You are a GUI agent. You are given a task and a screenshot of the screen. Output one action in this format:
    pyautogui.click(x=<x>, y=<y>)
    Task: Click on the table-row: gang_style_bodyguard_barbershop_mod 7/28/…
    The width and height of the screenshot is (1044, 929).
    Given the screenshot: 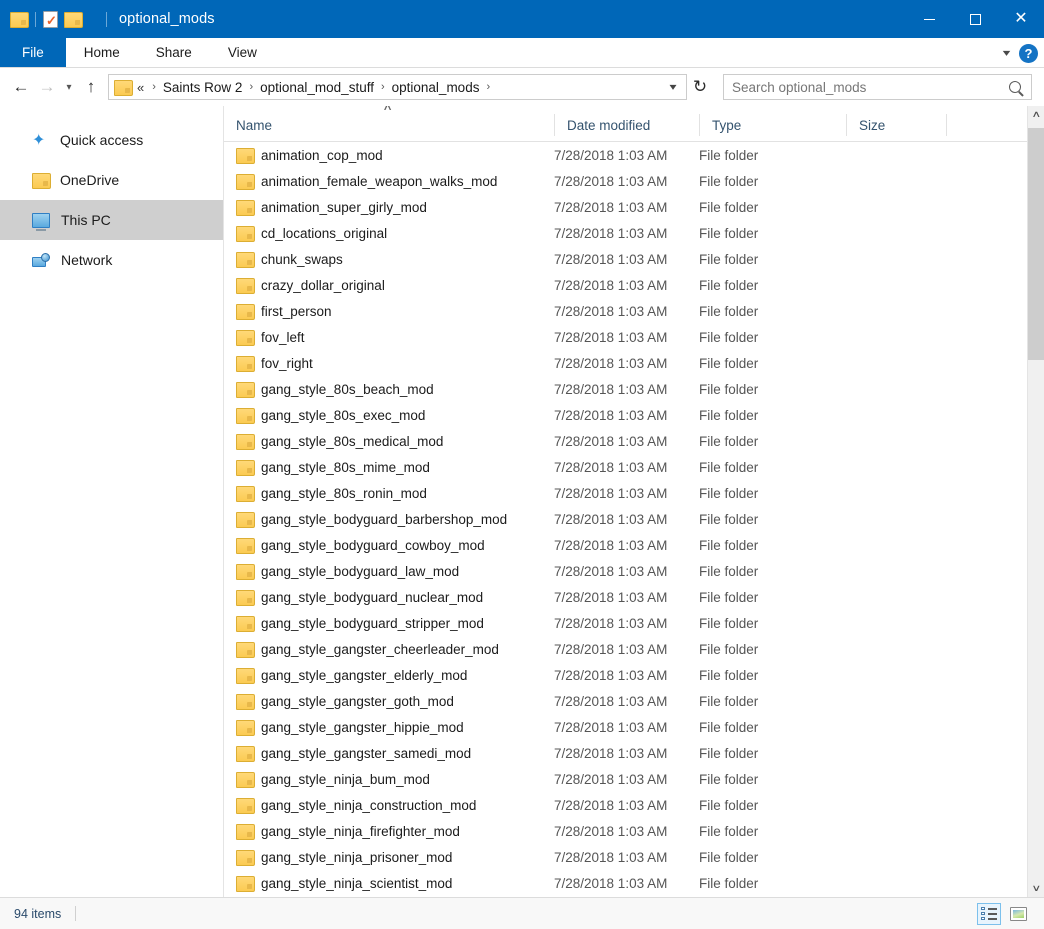 What is the action you would take?
    pyautogui.click(x=634, y=519)
    